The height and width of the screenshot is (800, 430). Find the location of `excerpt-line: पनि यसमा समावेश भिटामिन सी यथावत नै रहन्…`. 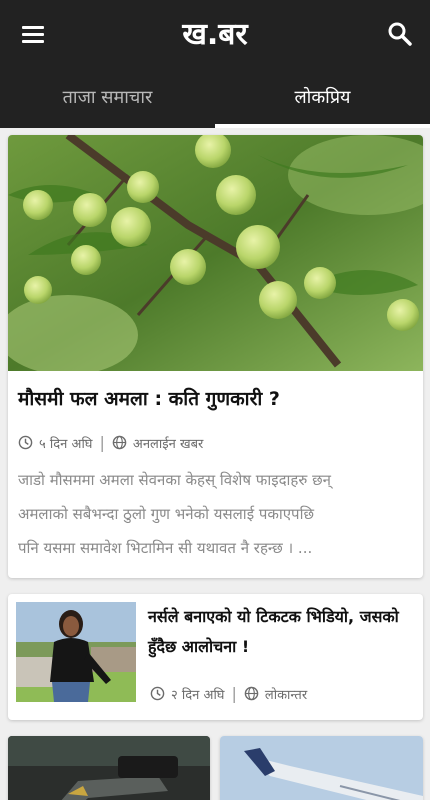

excerpt-line: पनि यसमा समावेश भिटामिन सी यथावत नै रहन्… is located at coordinates (165, 548).